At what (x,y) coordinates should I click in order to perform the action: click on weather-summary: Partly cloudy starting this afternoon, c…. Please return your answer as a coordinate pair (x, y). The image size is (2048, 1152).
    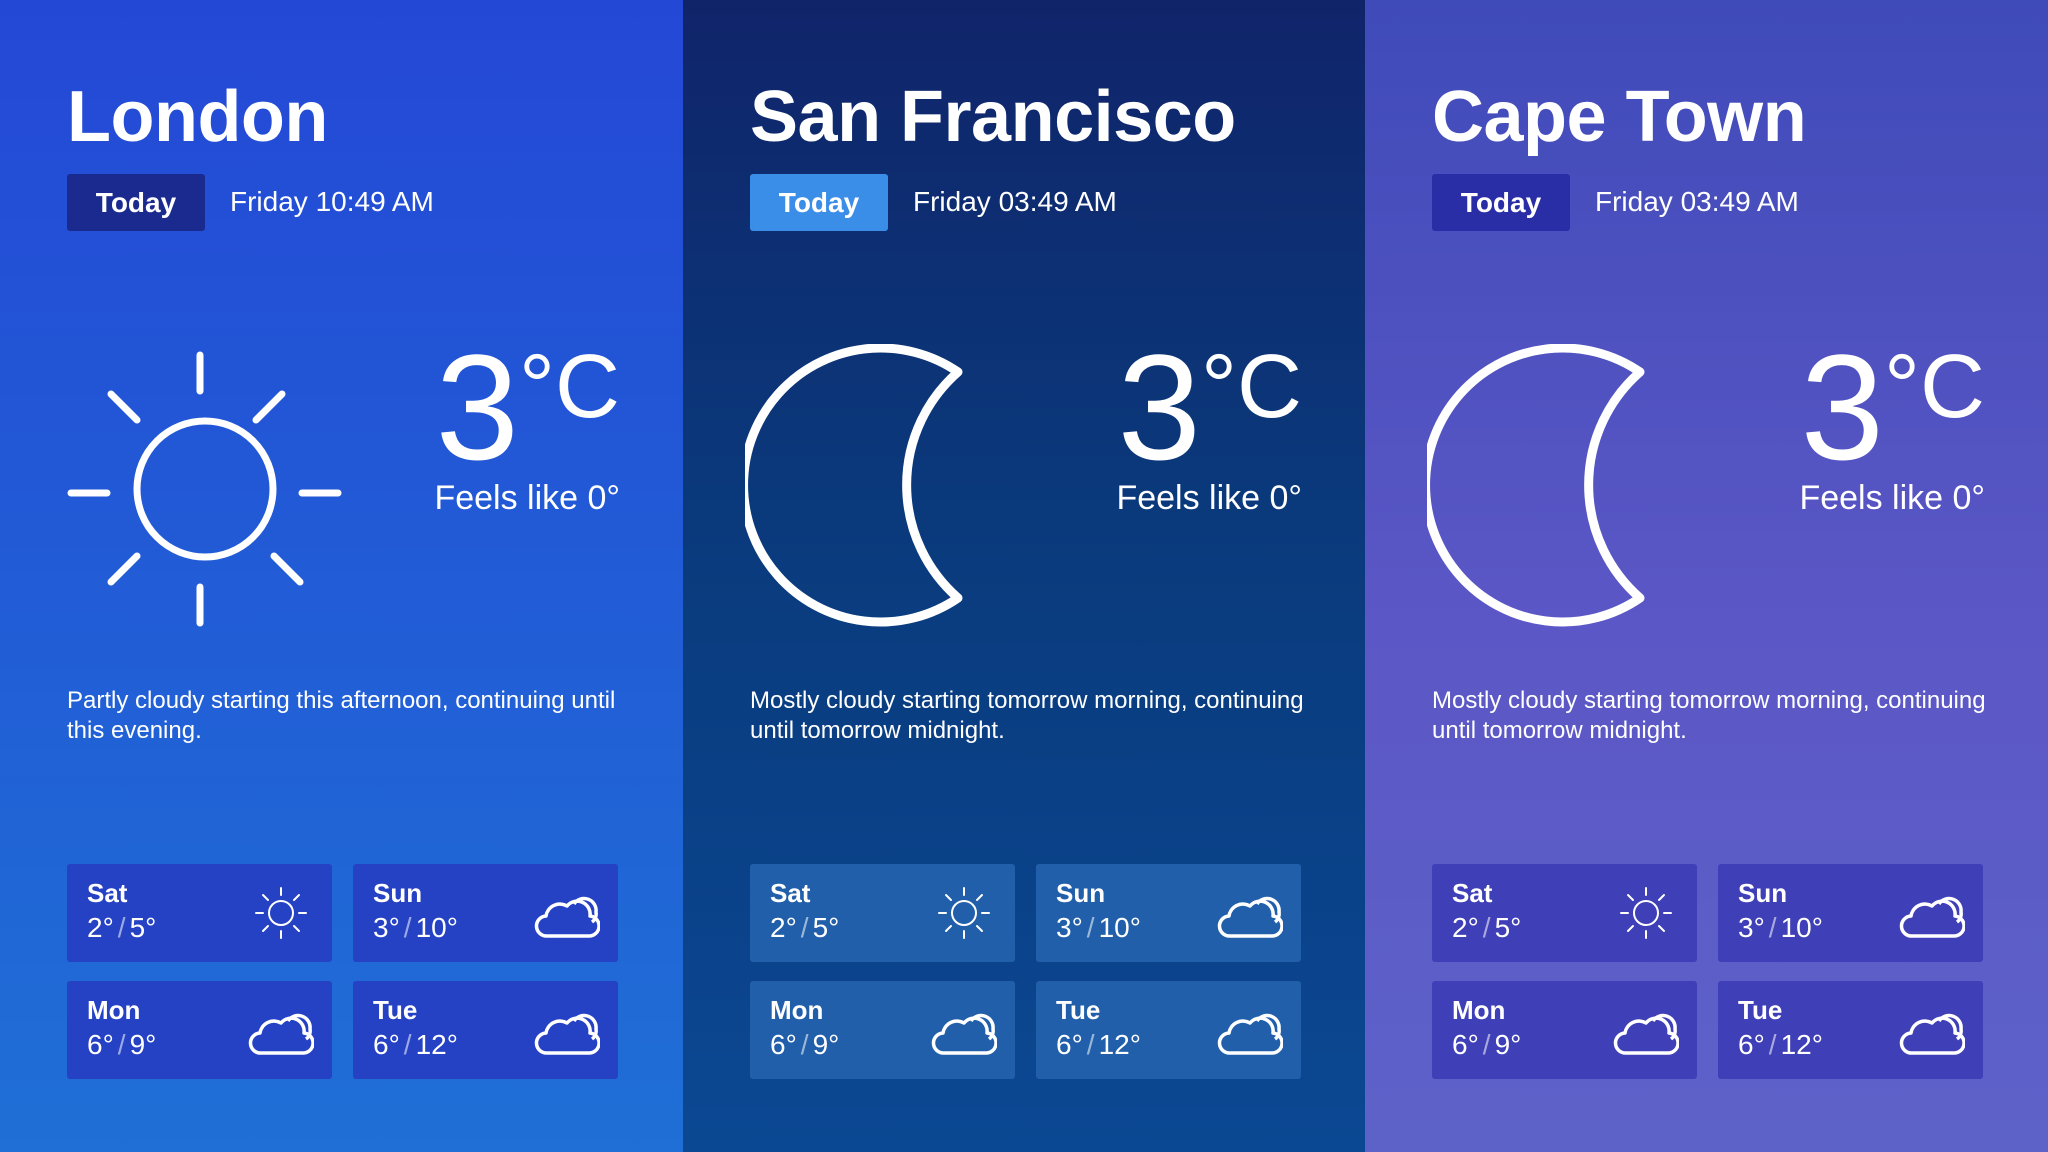
    Looking at the image, I should click on (341, 715).